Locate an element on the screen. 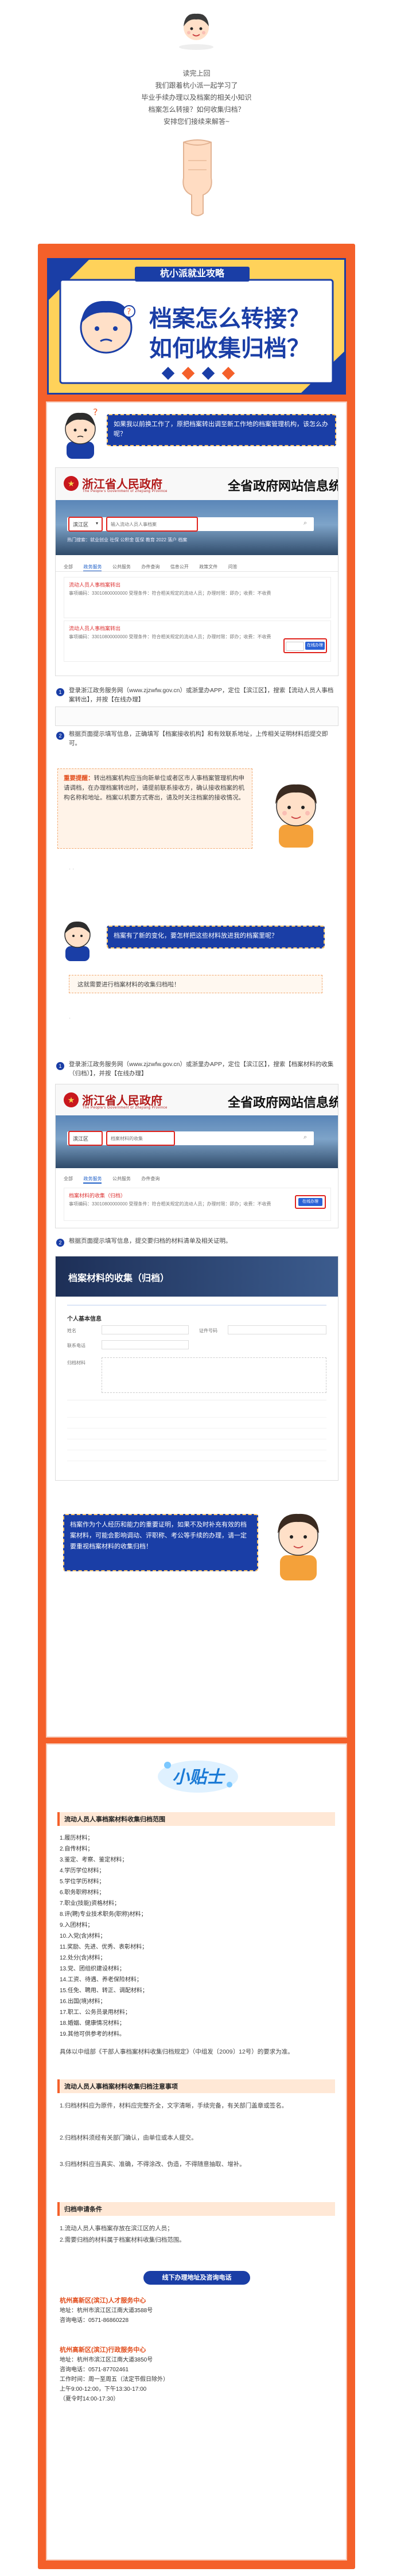  contact-phone: 咨询电话：0571-87702461 is located at coordinates (196, 2370).